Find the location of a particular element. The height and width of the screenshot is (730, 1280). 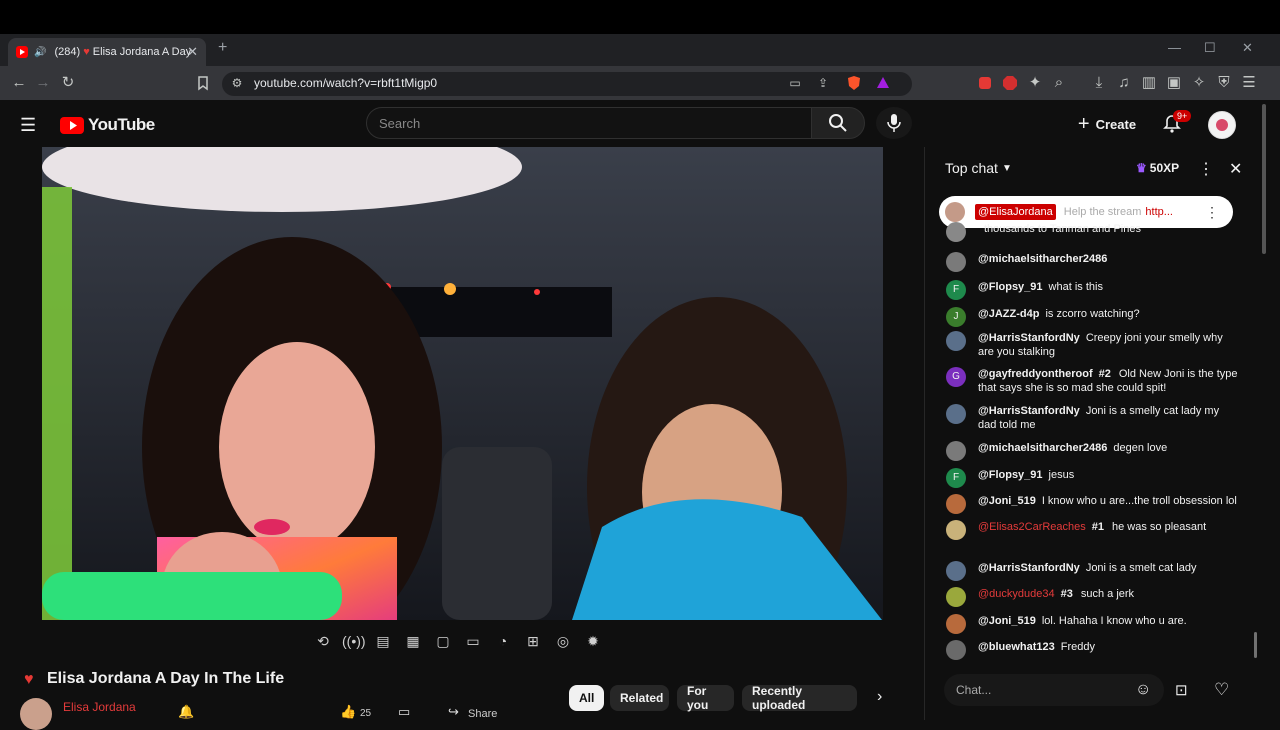

chat-author: @JAZZ-d4p is located at coordinates (1008, 314).